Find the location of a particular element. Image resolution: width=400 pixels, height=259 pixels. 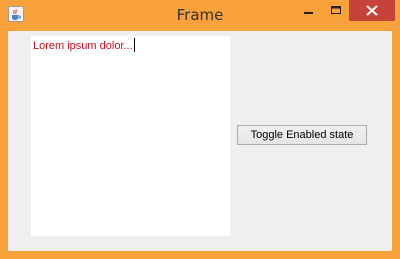

maximize-button is located at coordinates (335, 10).